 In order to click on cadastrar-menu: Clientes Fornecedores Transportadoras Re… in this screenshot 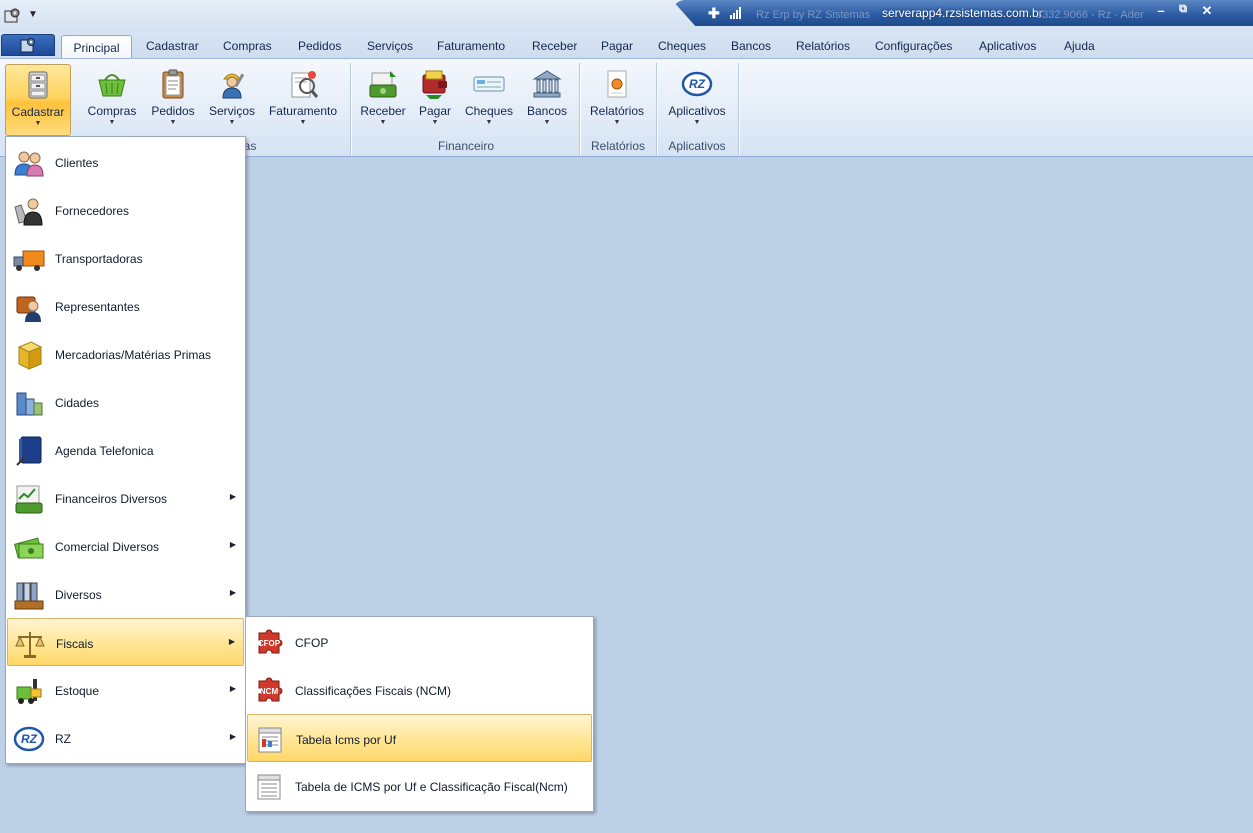, I will do `click(125, 450)`.